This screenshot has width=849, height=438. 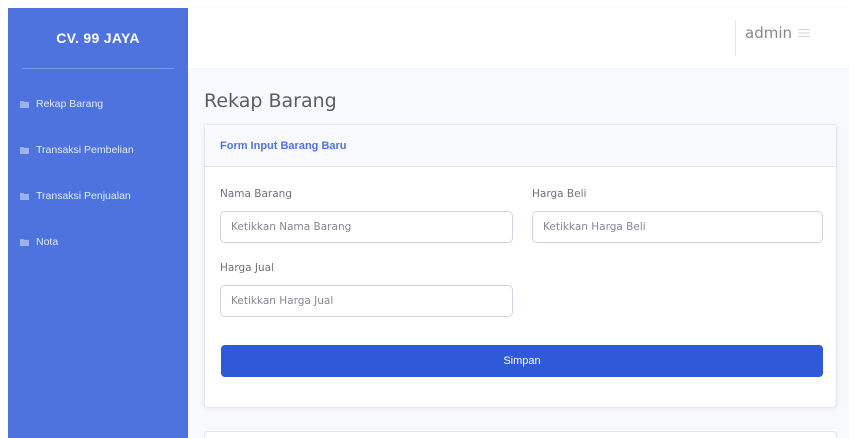 What do you see at coordinates (98, 68) in the screenshot?
I see `sidebar-divider` at bounding box center [98, 68].